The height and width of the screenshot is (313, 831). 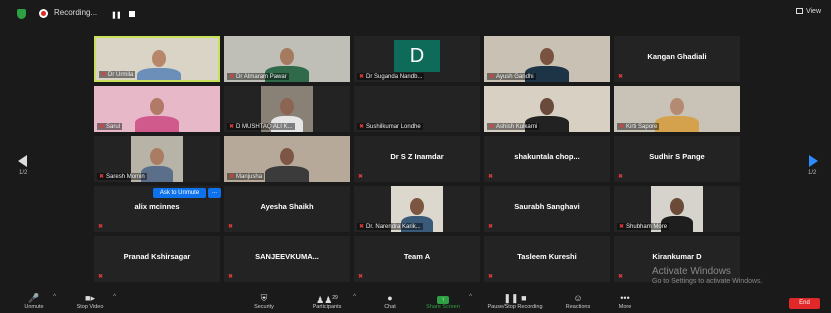 I want to click on participant-tile: ✖ Saresh Momin, so click(x=157, y=159).